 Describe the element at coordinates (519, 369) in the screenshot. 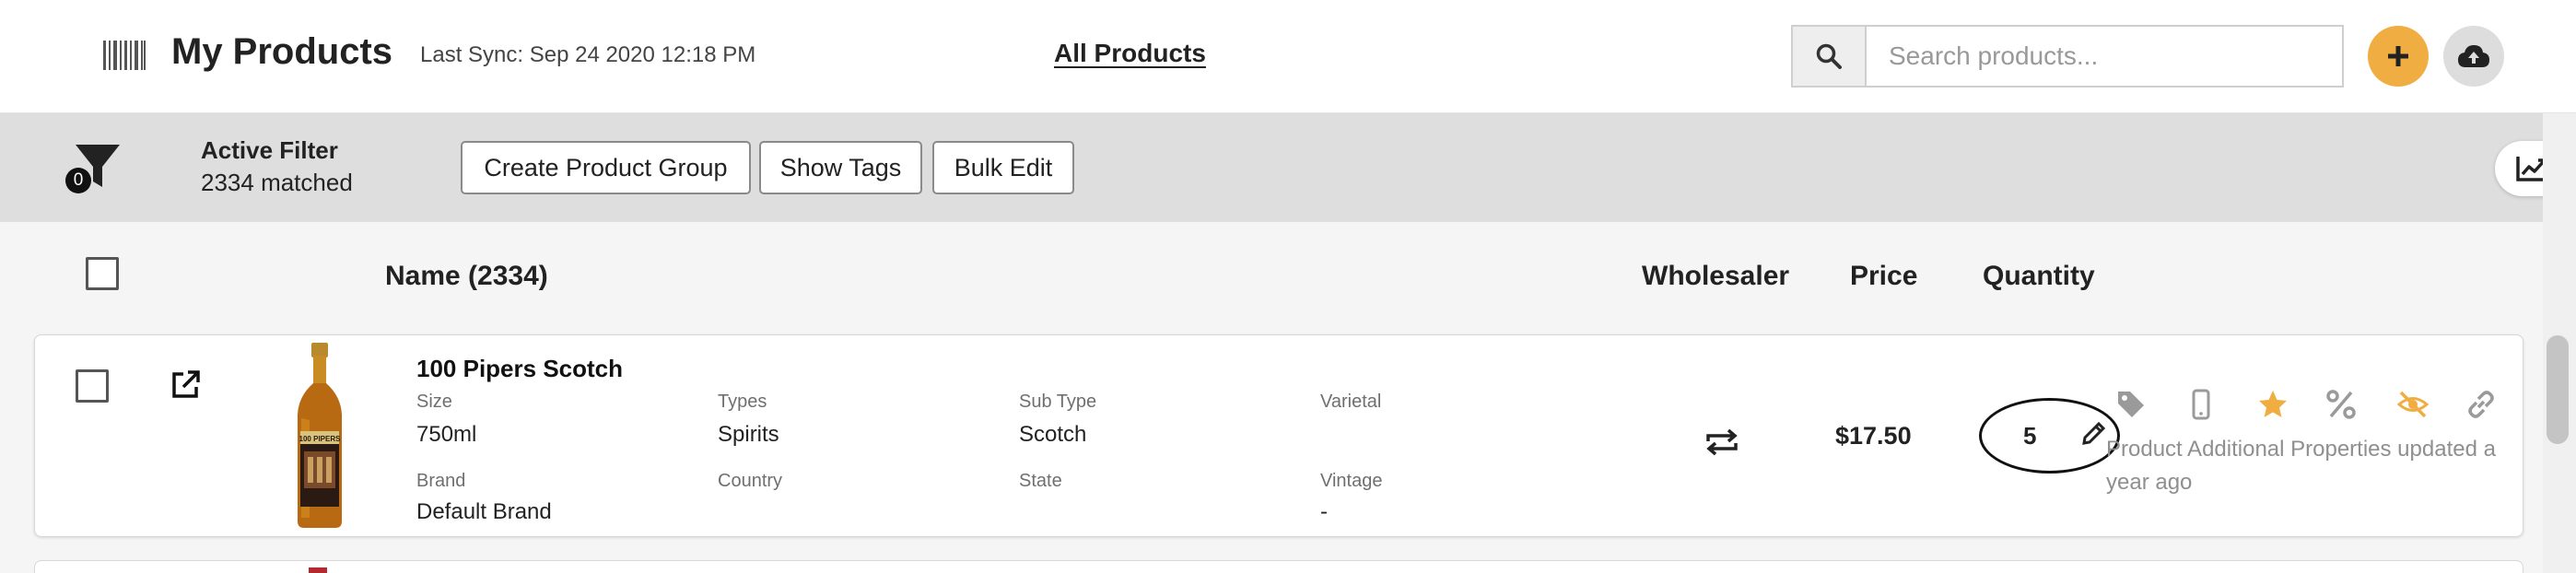

I see `product-name: 100 Pipers Scotch` at that location.